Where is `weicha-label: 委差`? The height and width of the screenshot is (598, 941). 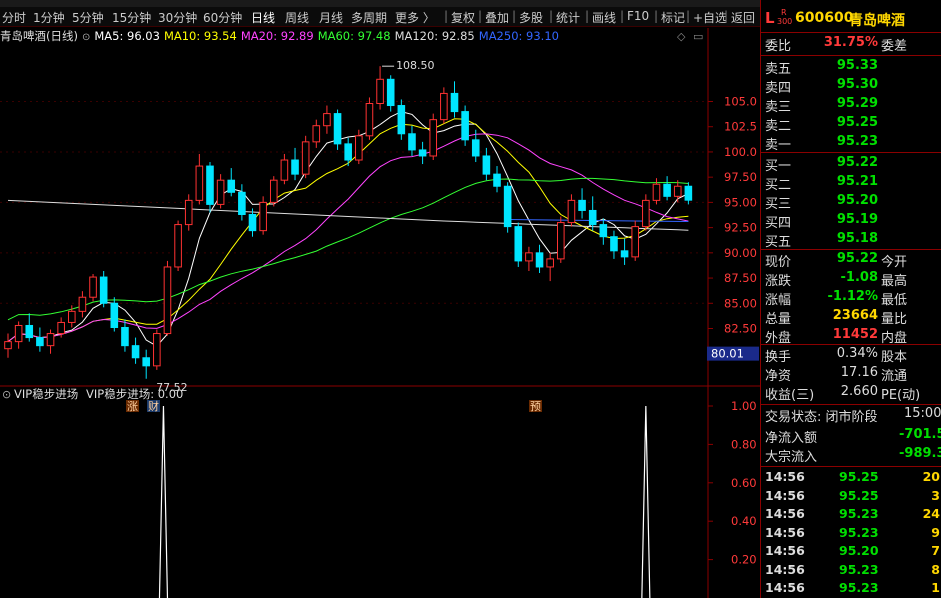 weicha-label: 委差 is located at coordinates (894, 46).